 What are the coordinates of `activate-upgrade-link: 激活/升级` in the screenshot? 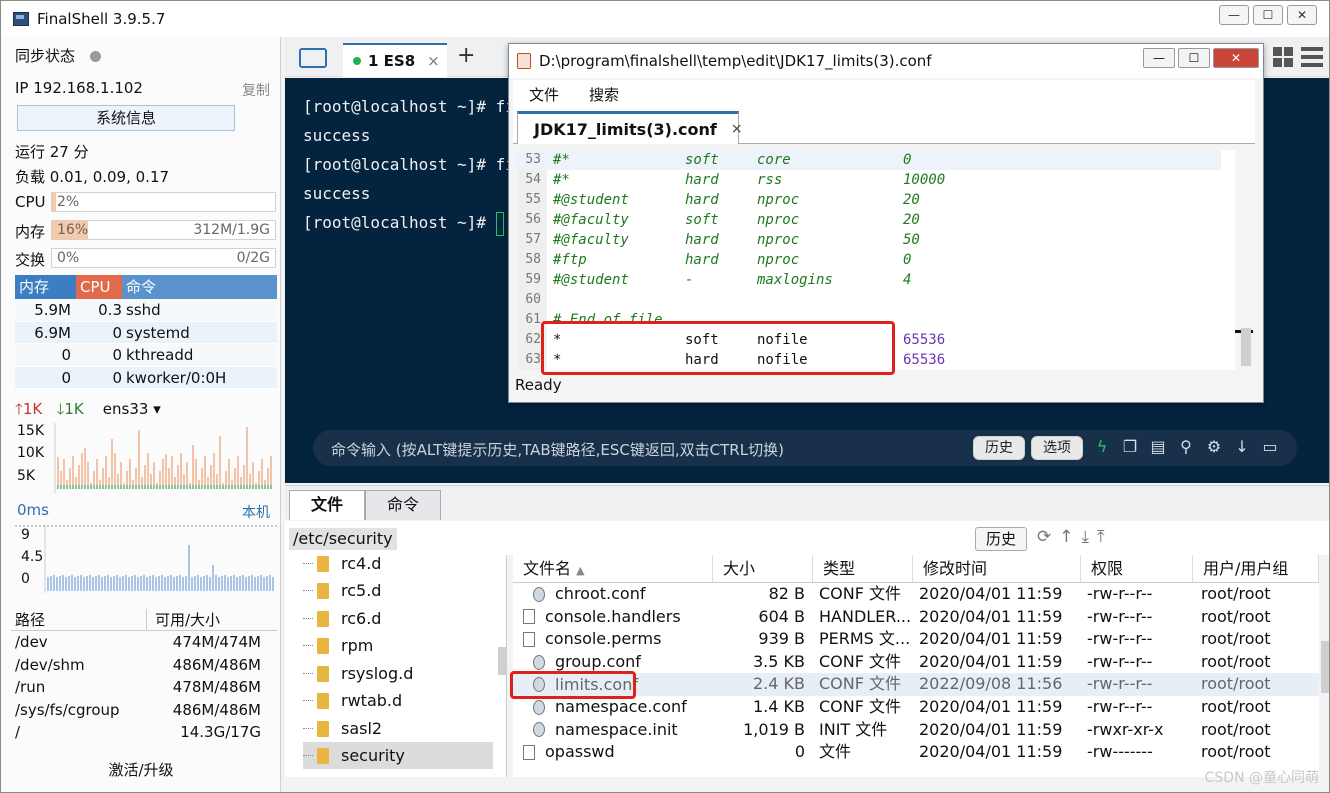 It's located at (141, 769).